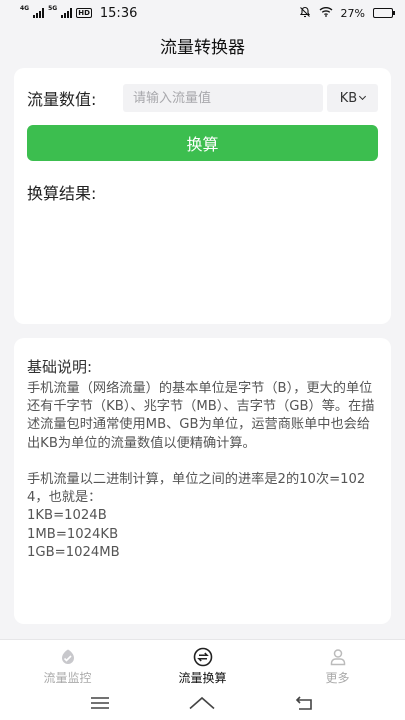  What do you see at coordinates (337, 678) in the screenshot?
I see `tab-label: 更多` at bounding box center [337, 678].